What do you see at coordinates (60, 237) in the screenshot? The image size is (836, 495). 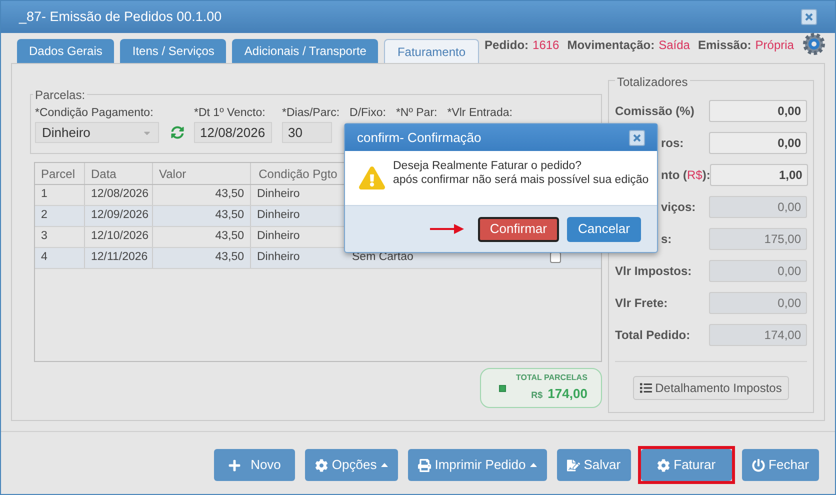 I see `table-cell: 3` at bounding box center [60, 237].